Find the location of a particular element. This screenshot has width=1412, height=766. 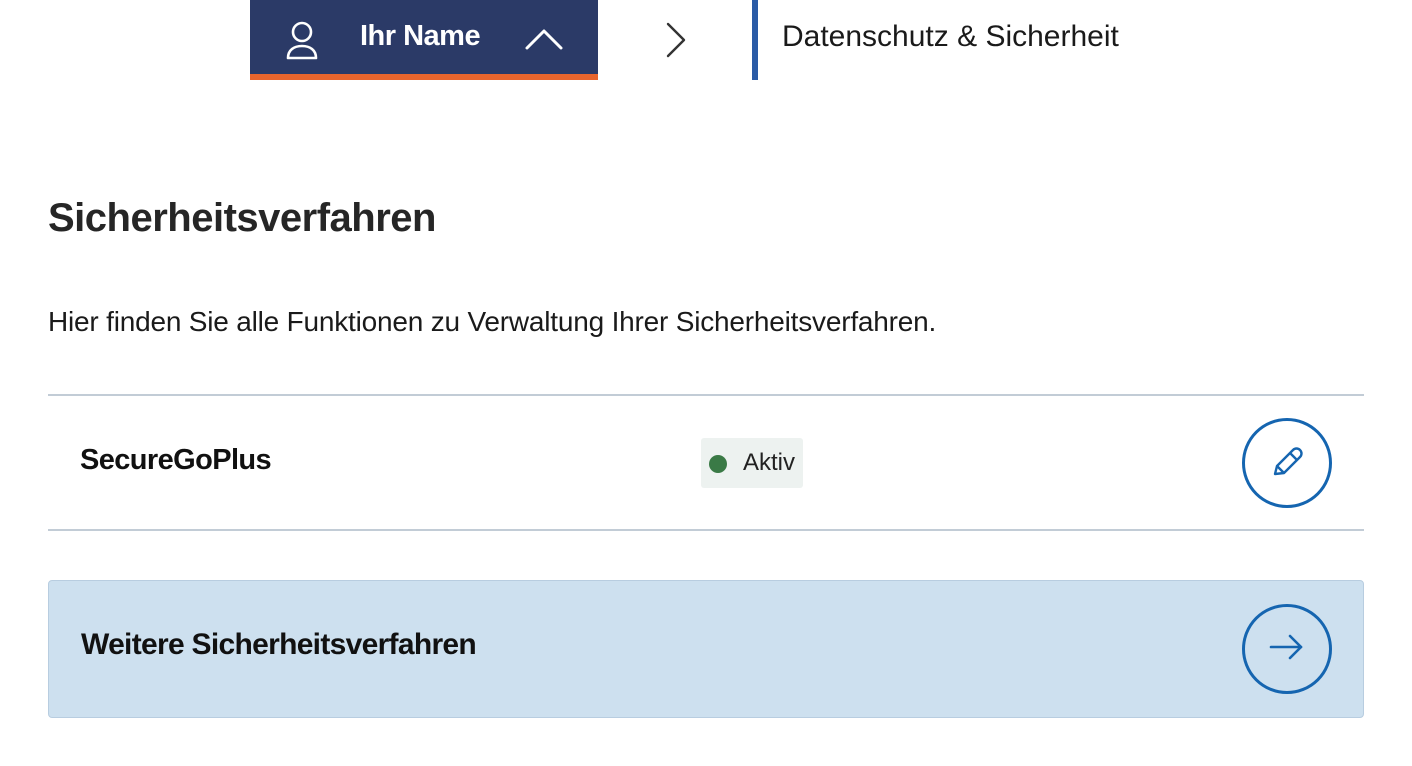

status-badge: Aktiv is located at coordinates (752, 463).